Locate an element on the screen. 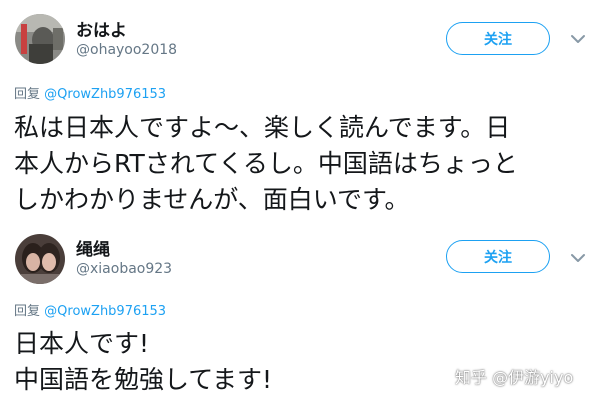 Image resolution: width=600 pixels, height=403 pixels. user-handle: @ohayoo2018 is located at coordinates (126, 50).